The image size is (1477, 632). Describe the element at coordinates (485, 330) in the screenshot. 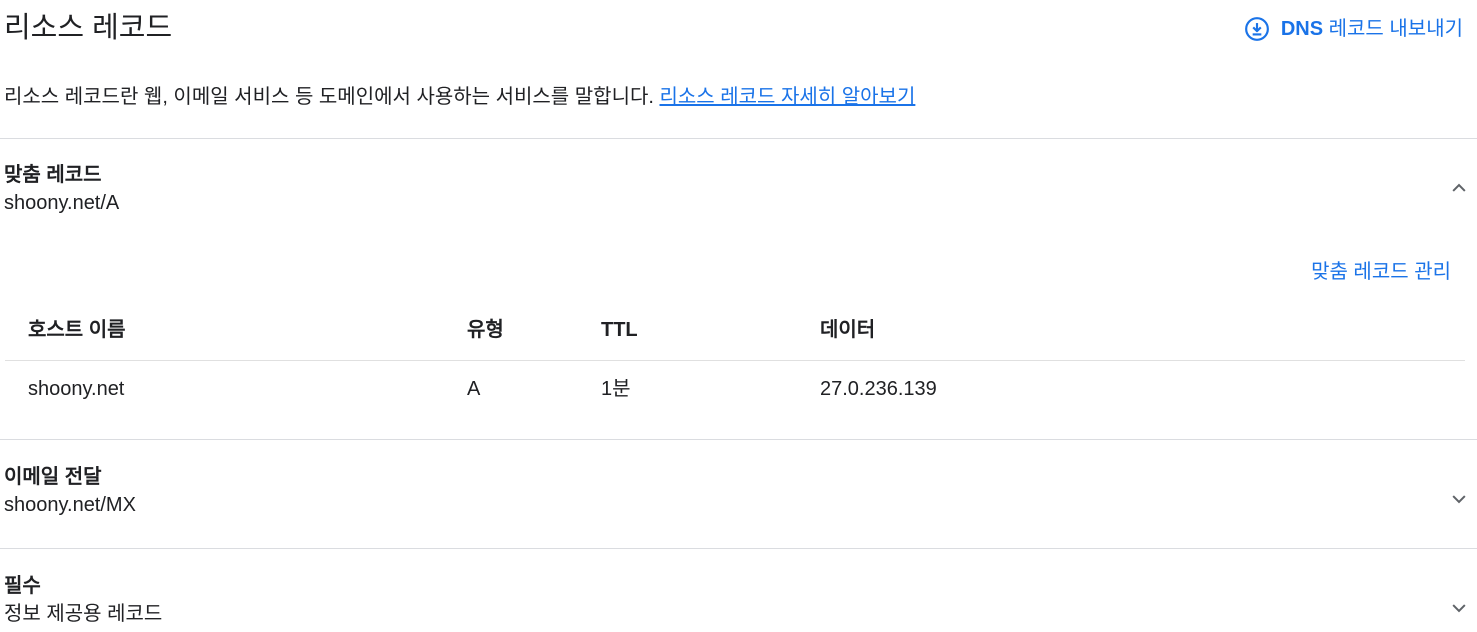

I see `column-header-type: 유형` at that location.